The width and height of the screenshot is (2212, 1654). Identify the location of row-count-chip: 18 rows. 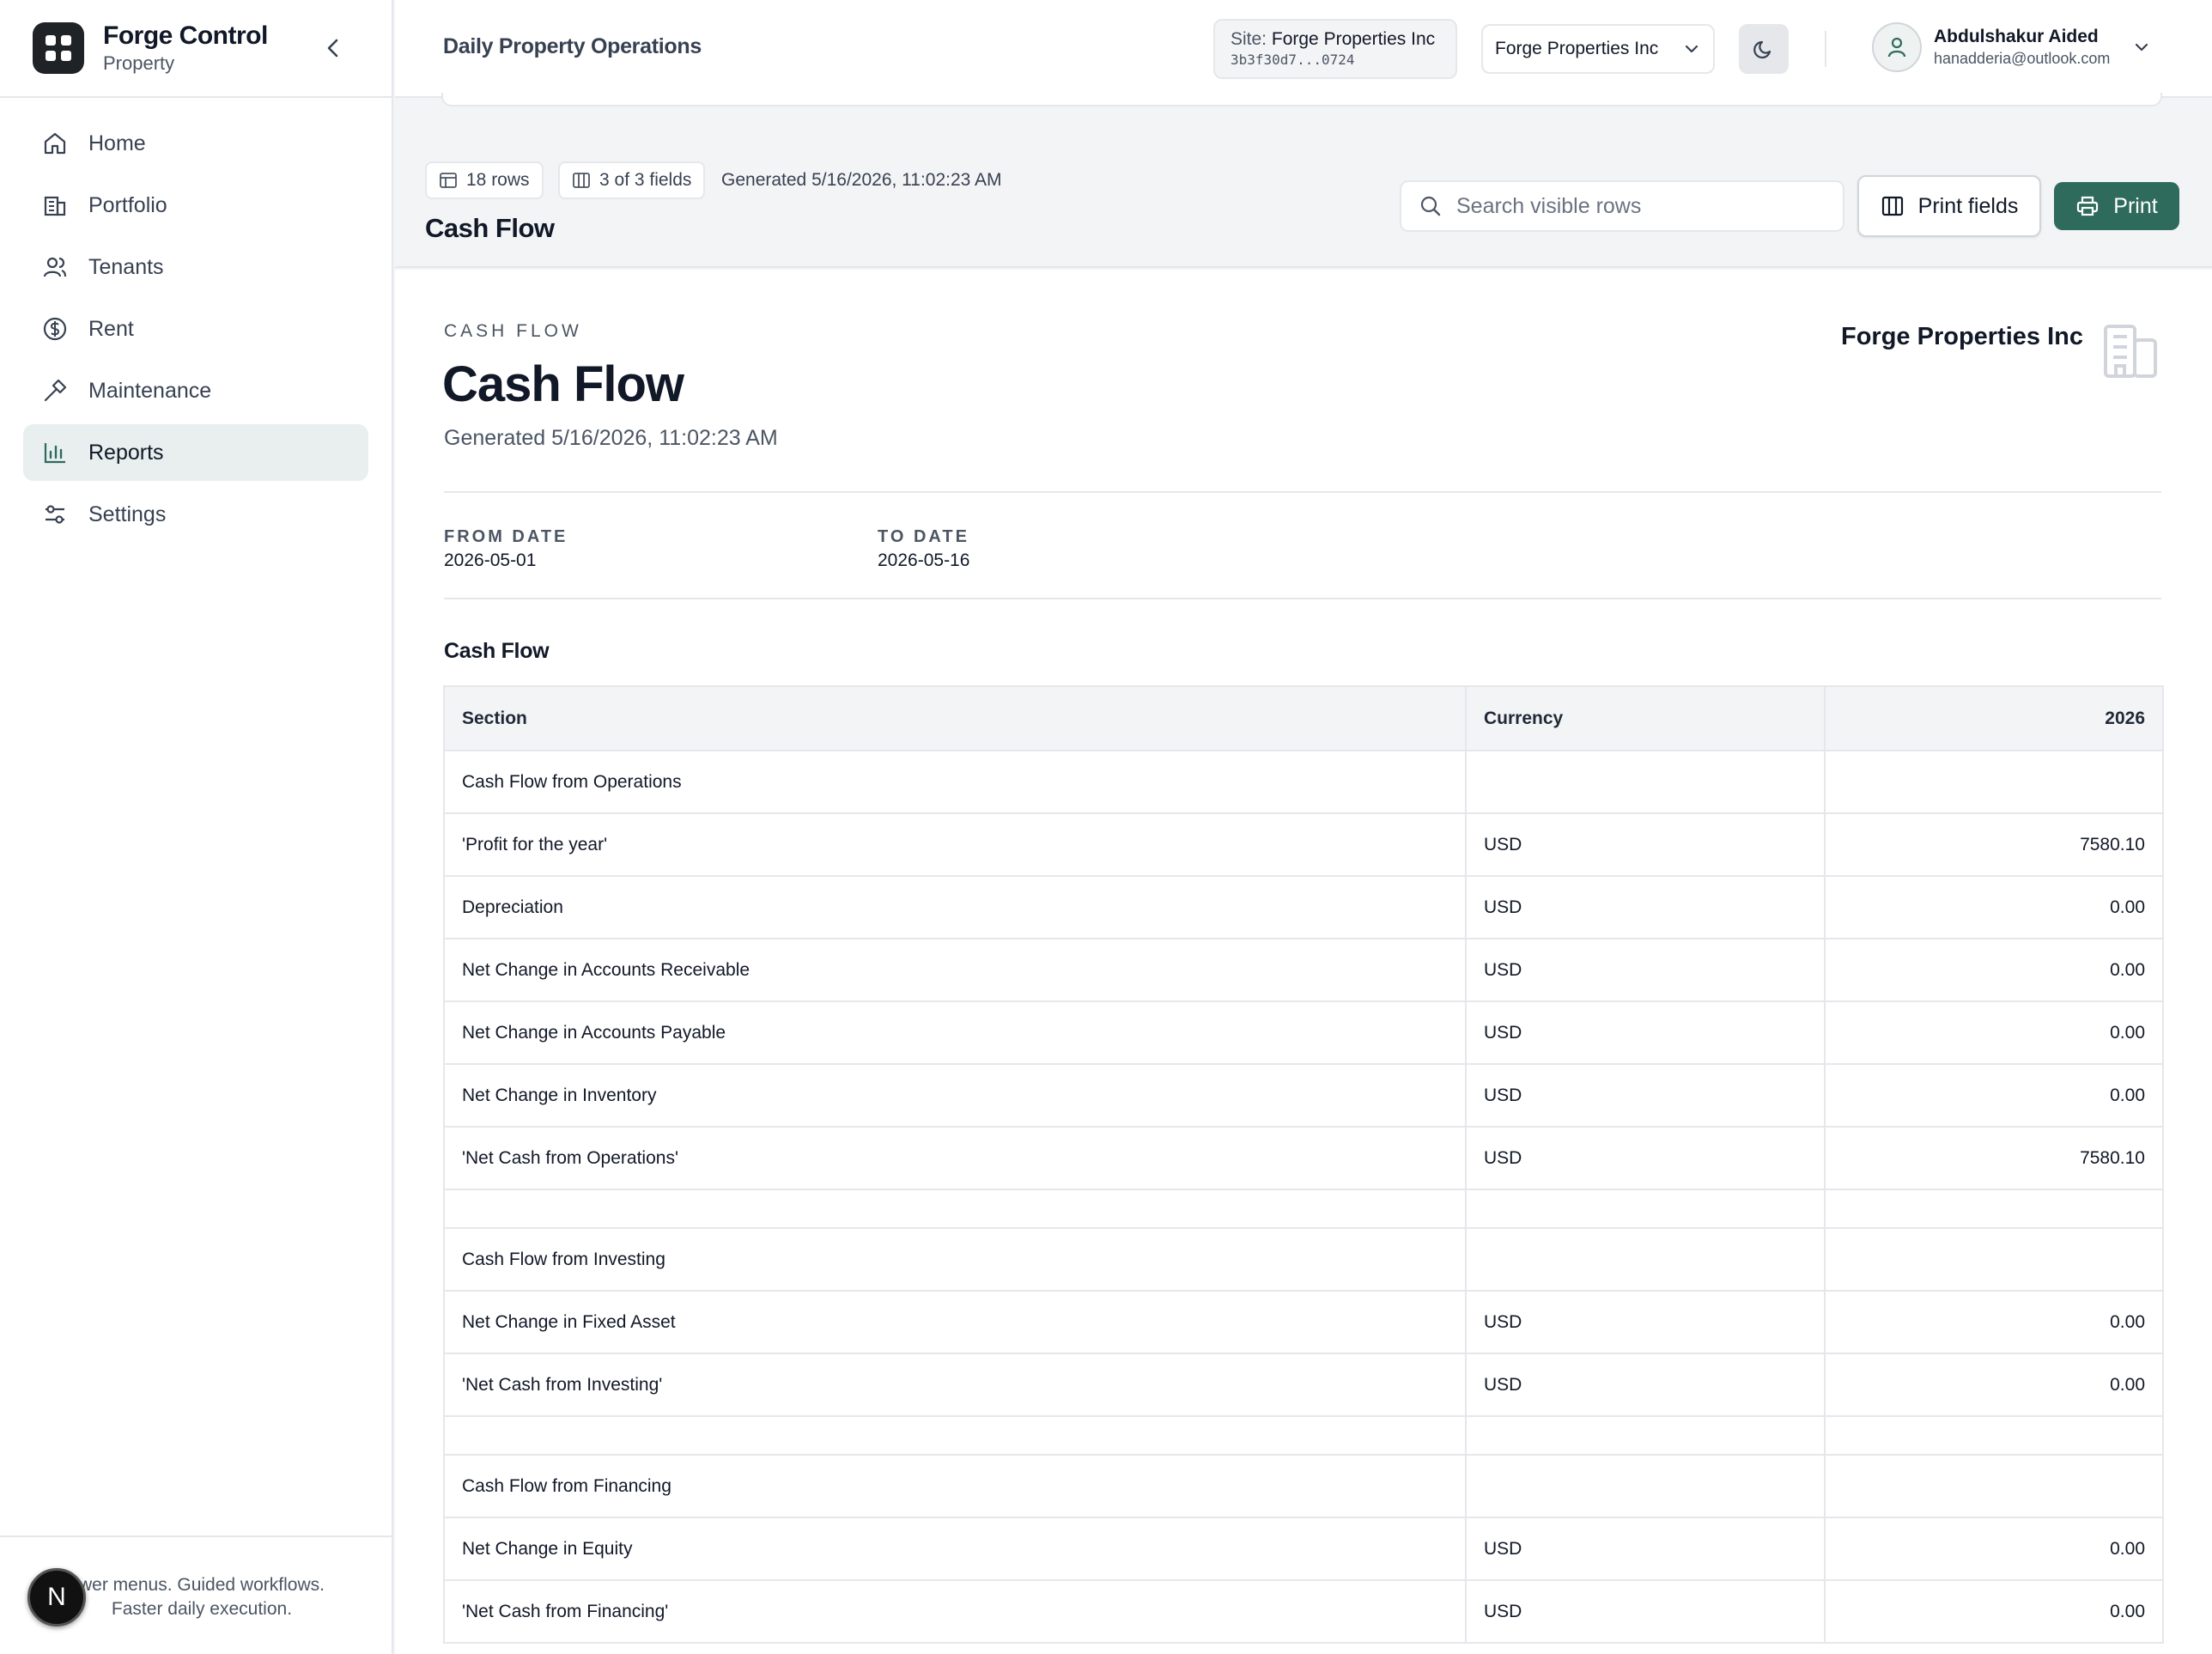
(485, 180).